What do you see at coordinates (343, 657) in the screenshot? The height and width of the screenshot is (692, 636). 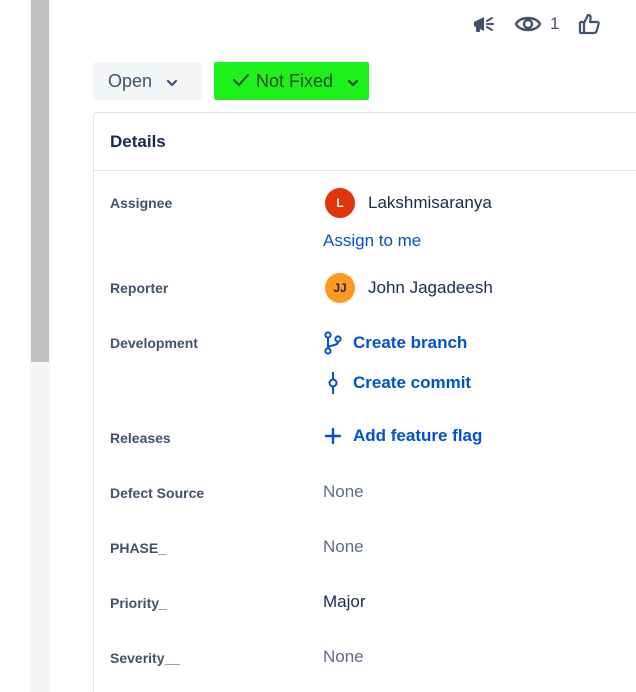 I see `severity-value: None` at bounding box center [343, 657].